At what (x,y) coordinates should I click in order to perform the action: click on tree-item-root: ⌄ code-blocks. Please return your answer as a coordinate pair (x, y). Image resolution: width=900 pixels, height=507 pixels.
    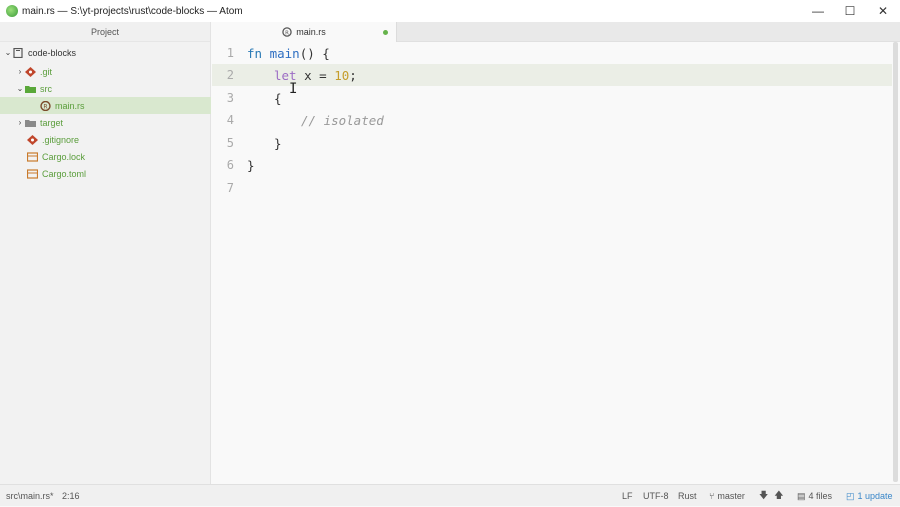
    Looking at the image, I should click on (105, 52).